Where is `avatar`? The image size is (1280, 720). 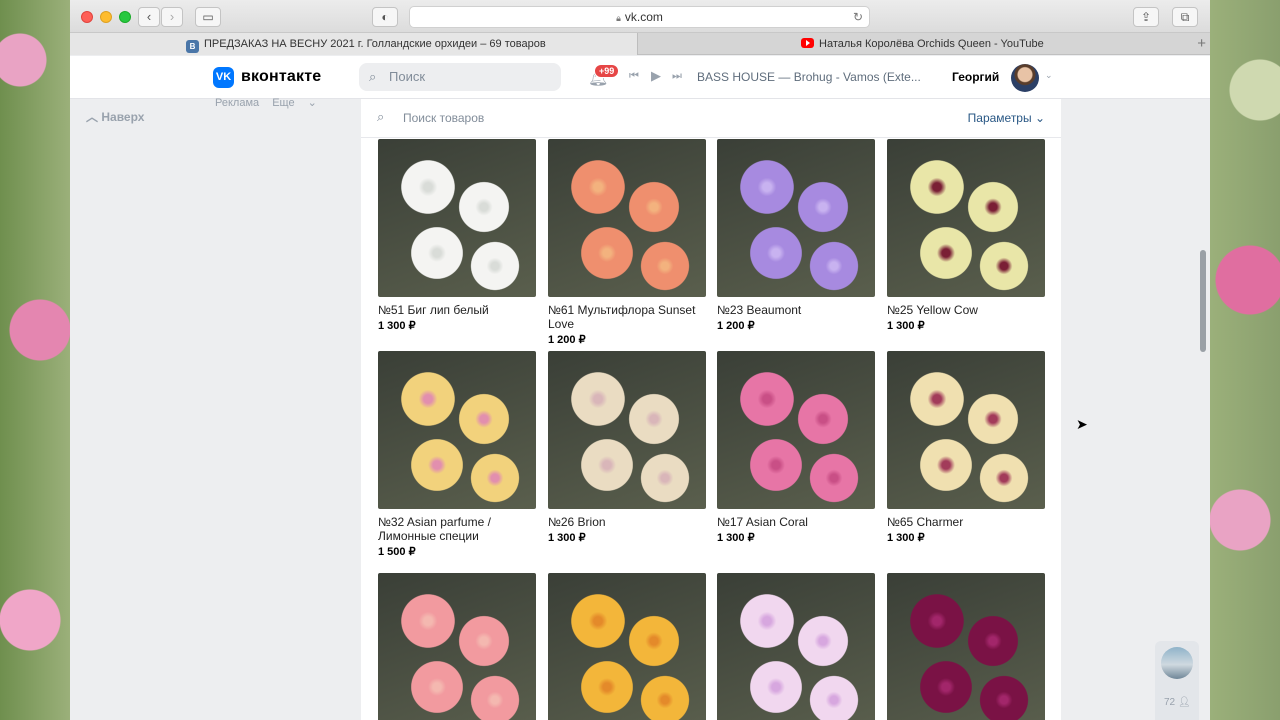 avatar is located at coordinates (1025, 78).